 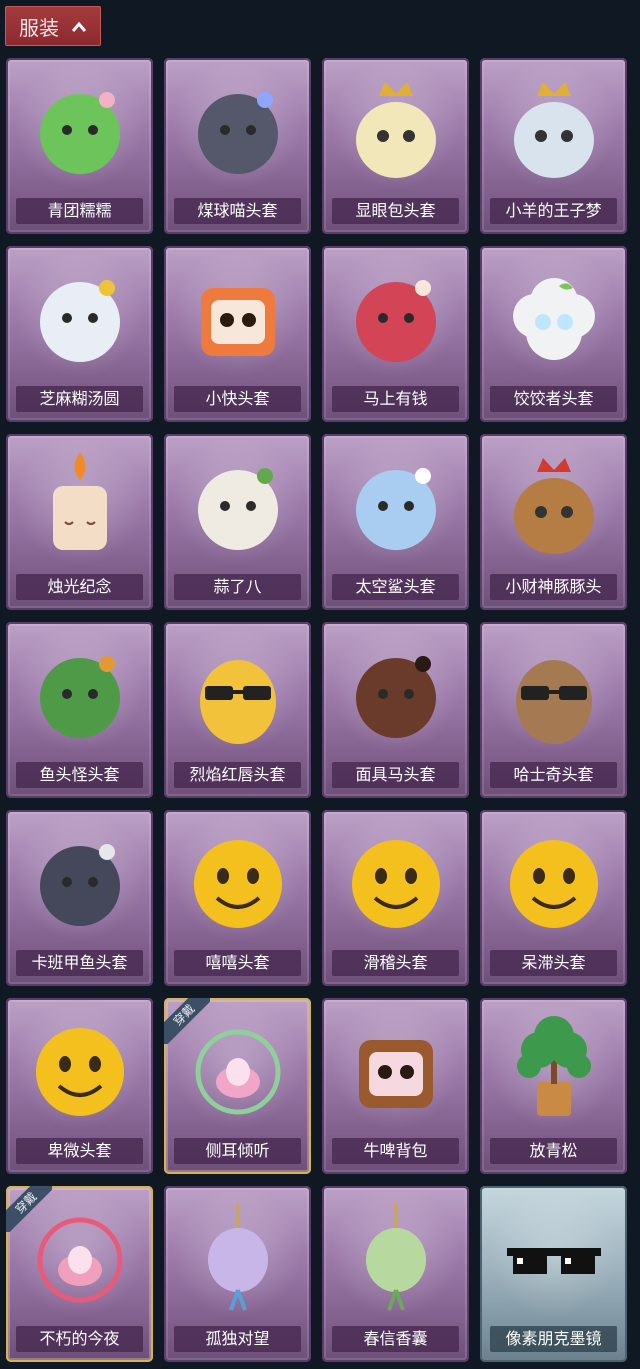 I want to click on outfit-item-card: 小羊的王子梦, so click(x=553, y=146).